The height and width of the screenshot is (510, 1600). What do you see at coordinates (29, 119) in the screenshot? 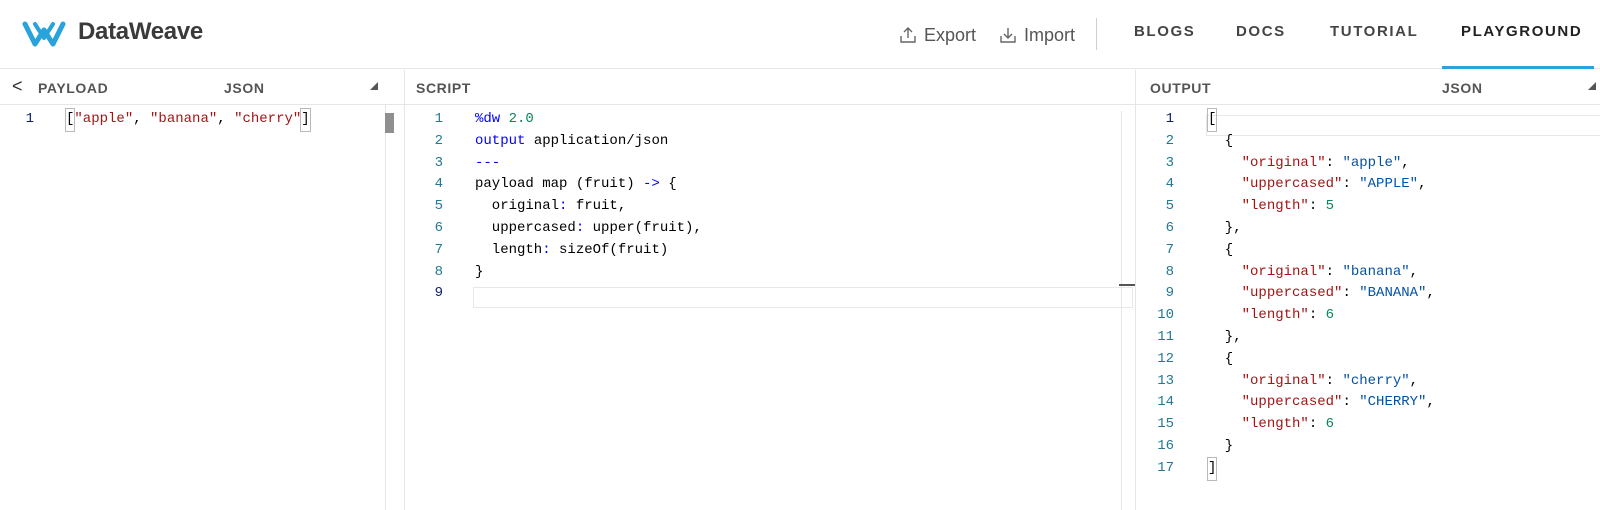
I see `payload-line-number: 1` at bounding box center [29, 119].